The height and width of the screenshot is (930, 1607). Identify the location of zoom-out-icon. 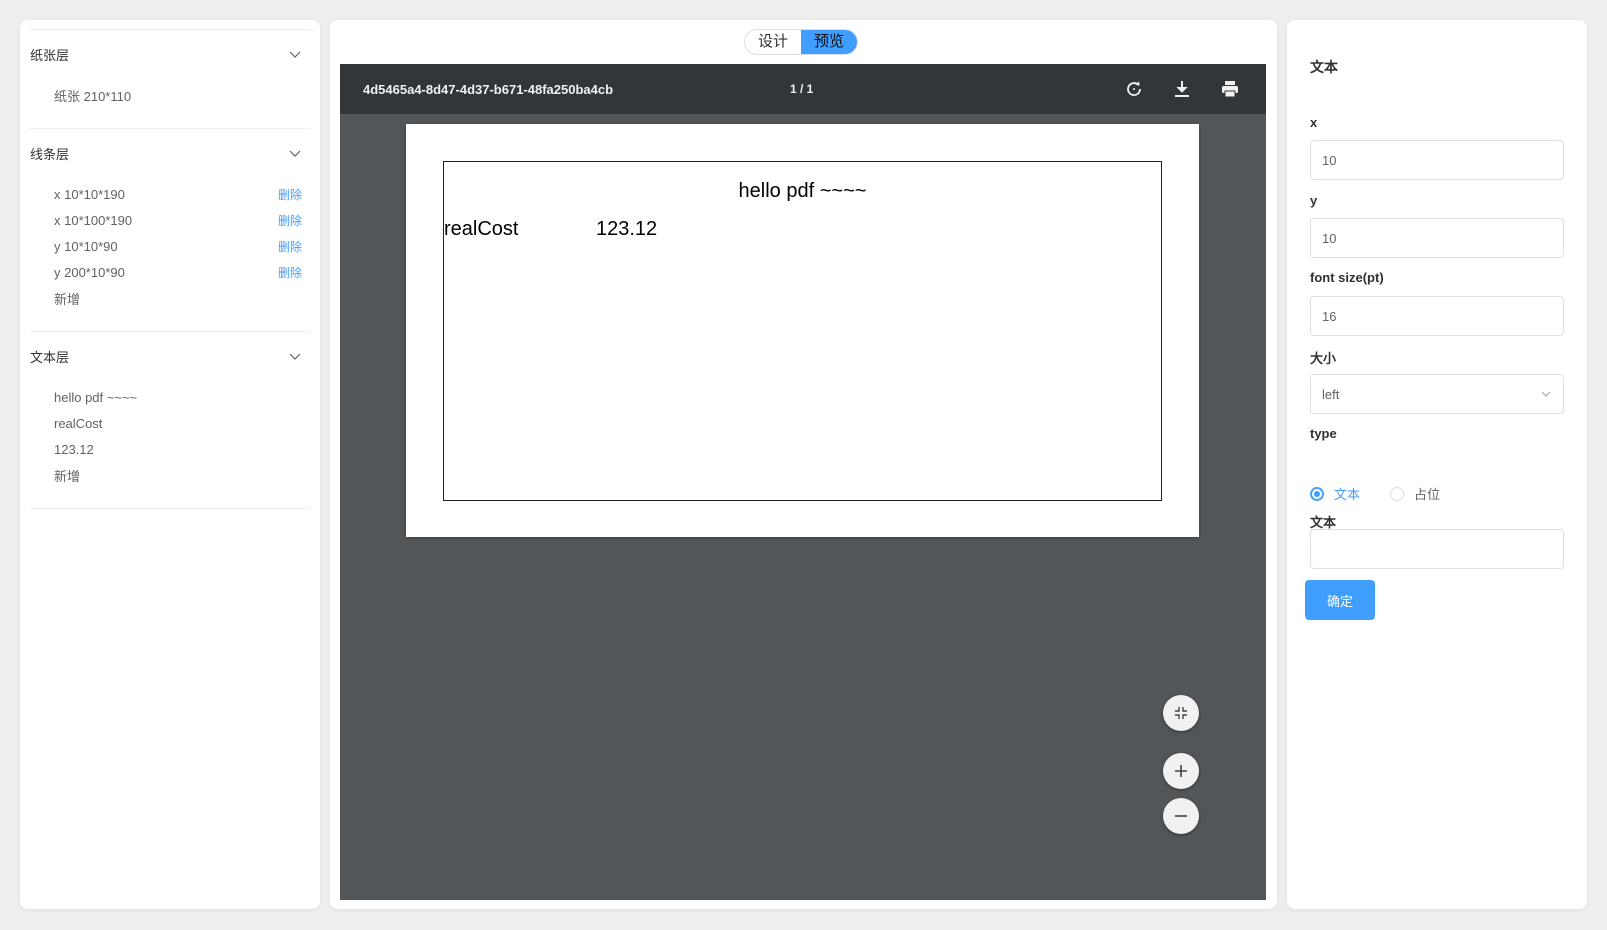
(1181, 816).